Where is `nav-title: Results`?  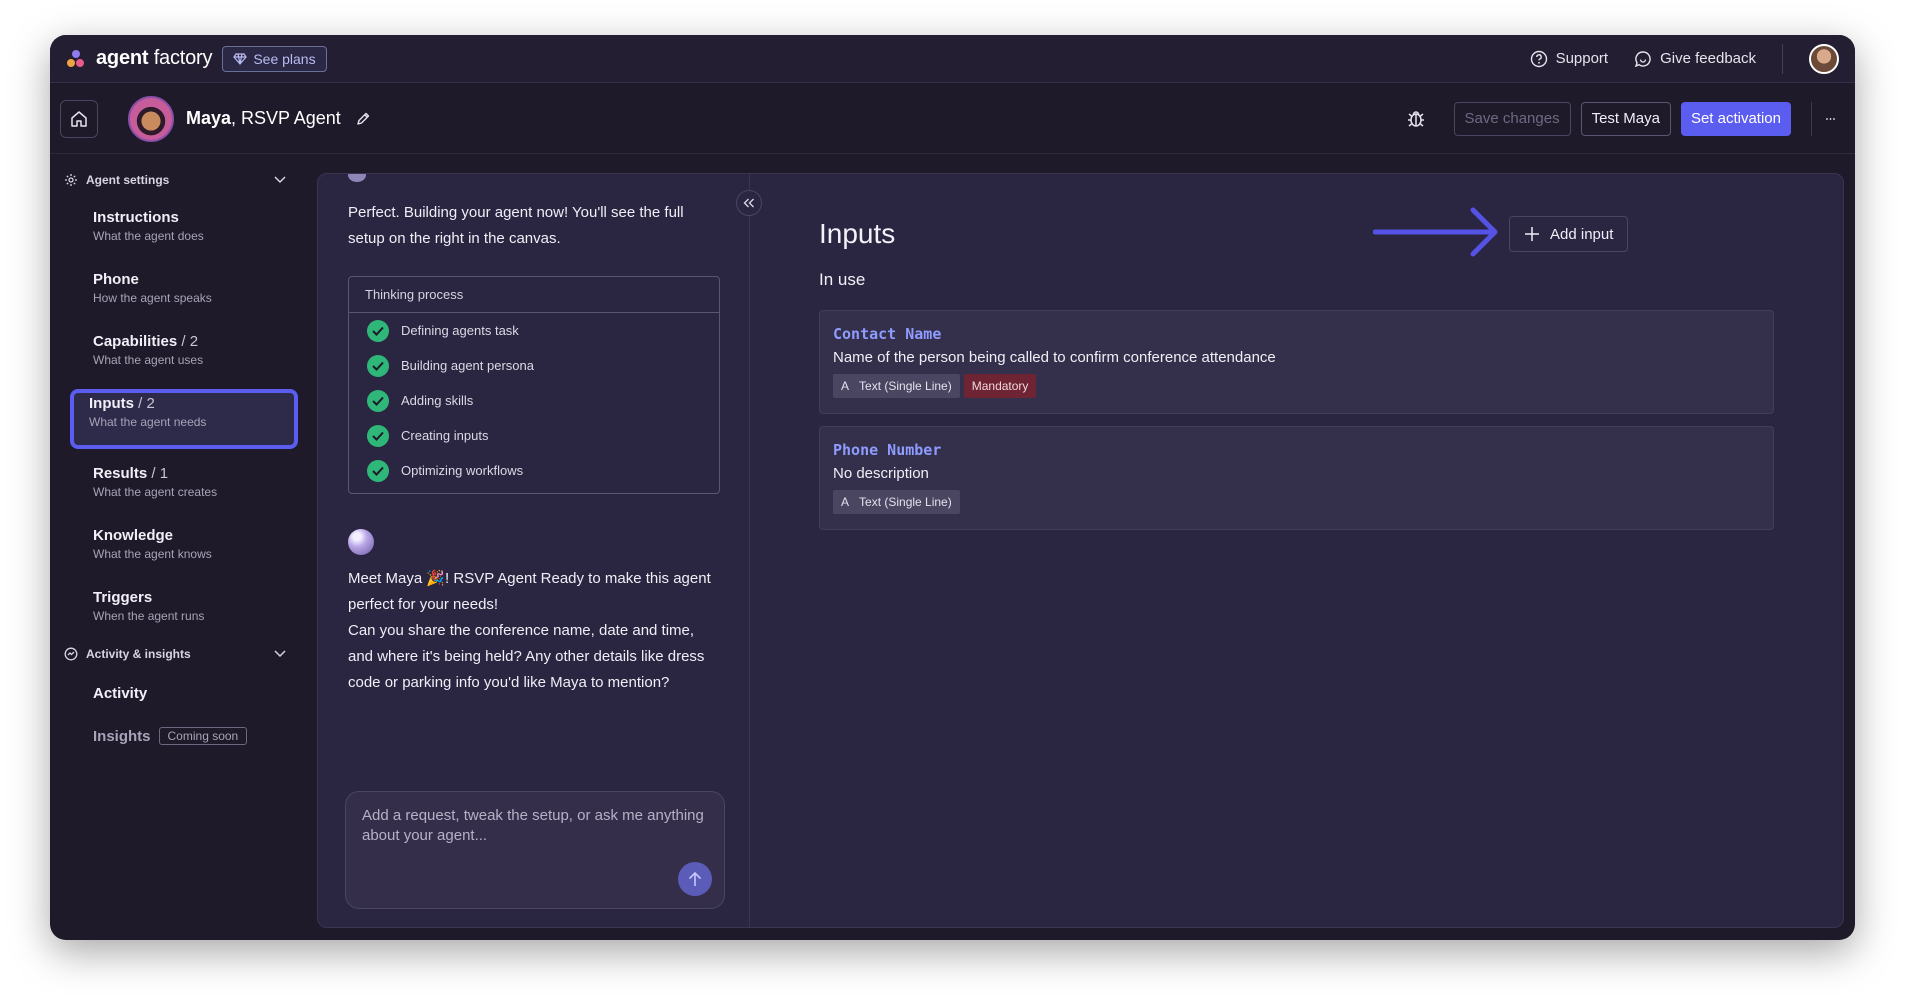
nav-title: Results is located at coordinates (120, 473).